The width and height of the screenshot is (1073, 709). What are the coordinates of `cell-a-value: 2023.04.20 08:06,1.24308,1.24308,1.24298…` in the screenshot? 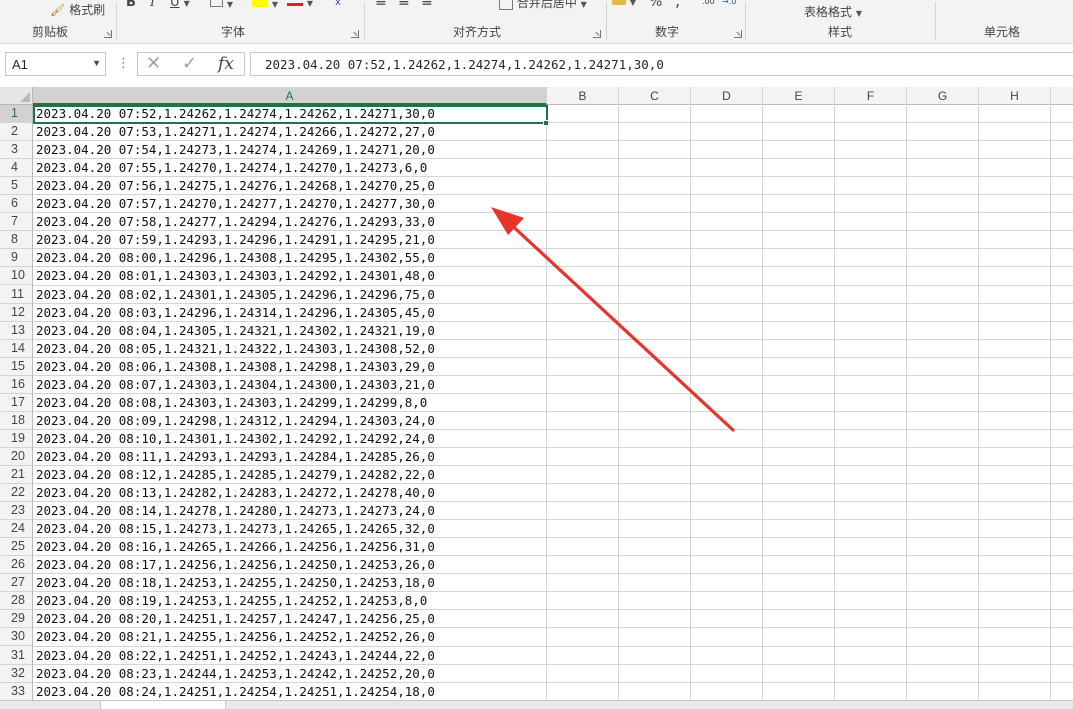 It's located at (235, 367).